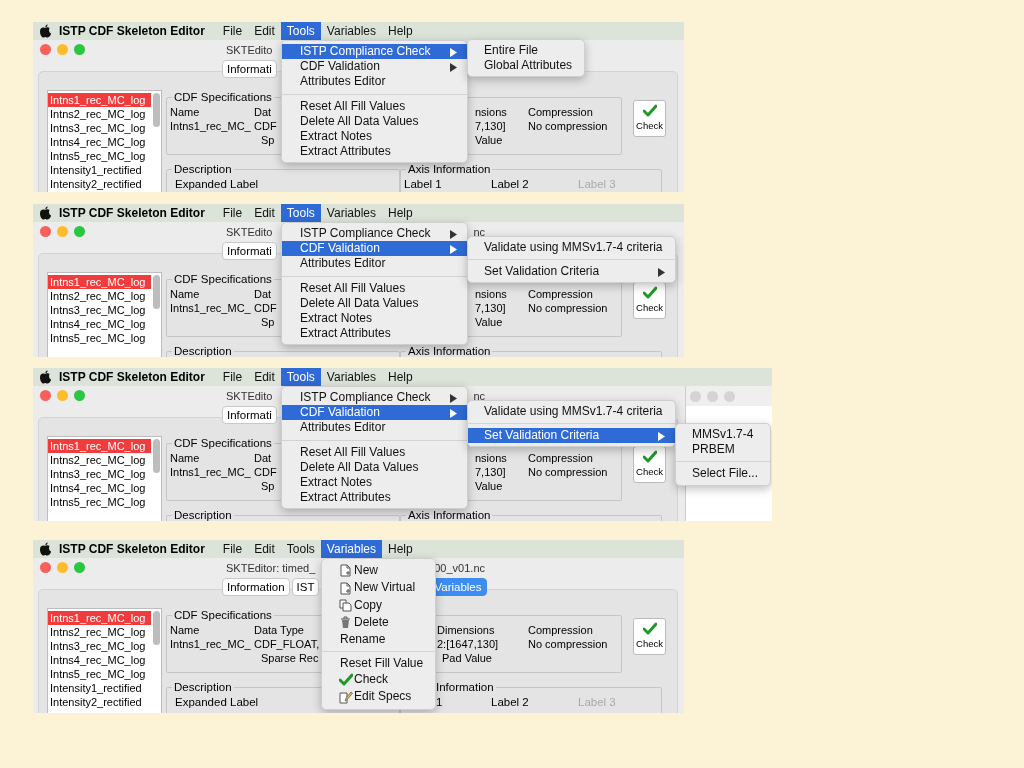 The height and width of the screenshot is (768, 1024). What do you see at coordinates (374, 467) in the screenshot?
I see `menu-item: Delete All Data Values` at bounding box center [374, 467].